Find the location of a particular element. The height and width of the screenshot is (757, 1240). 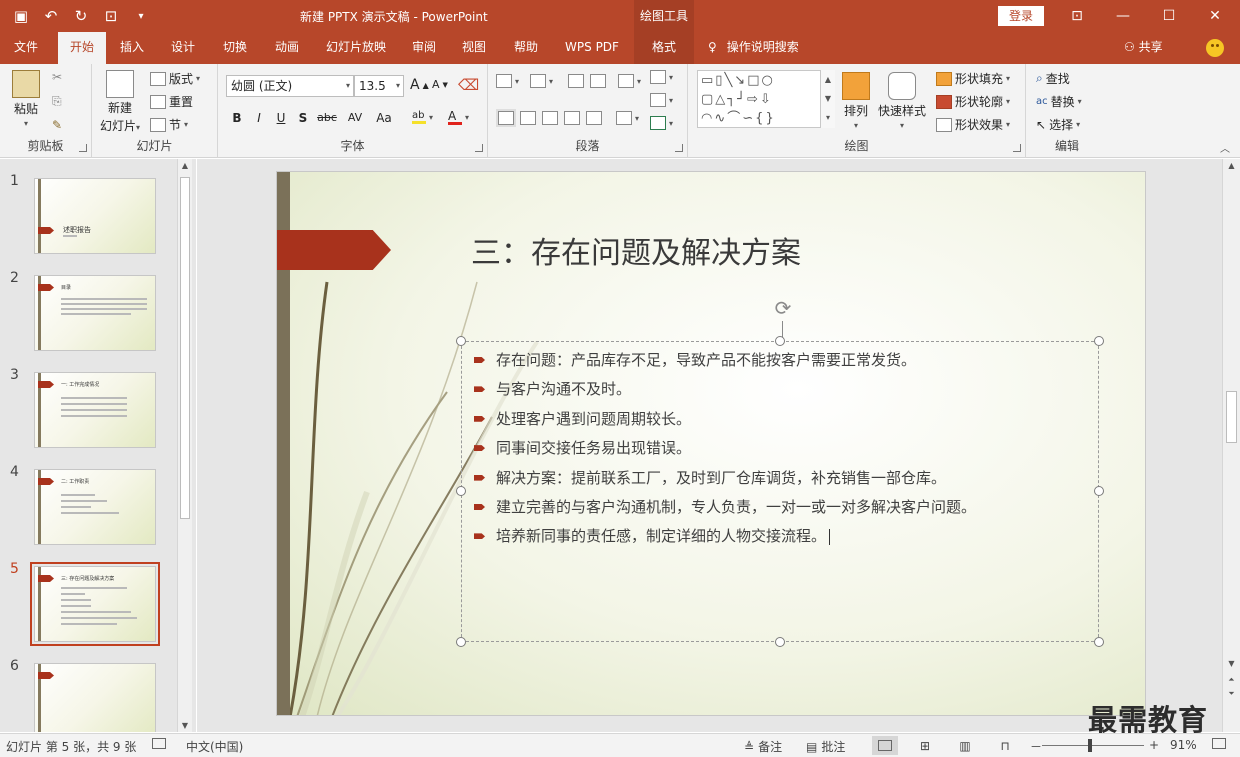

select-button: ↖ 选择 ▾ is located at coordinates (1058, 124).